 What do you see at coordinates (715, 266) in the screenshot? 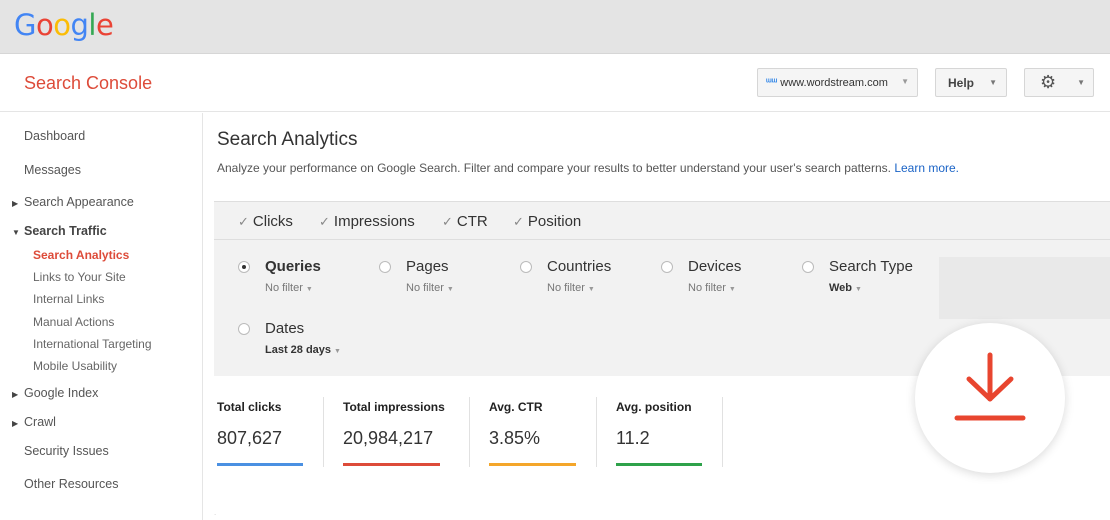
I see `dimension-label: Devices` at bounding box center [715, 266].